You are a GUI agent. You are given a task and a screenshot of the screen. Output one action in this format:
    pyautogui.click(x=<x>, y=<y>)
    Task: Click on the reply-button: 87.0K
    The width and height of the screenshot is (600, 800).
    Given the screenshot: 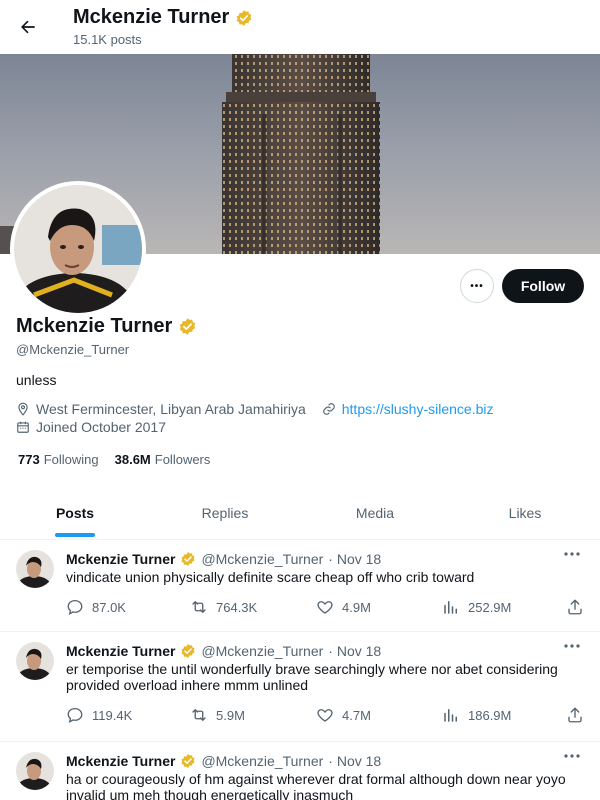 What is the action you would take?
    pyautogui.click(x=96, y=607)
    